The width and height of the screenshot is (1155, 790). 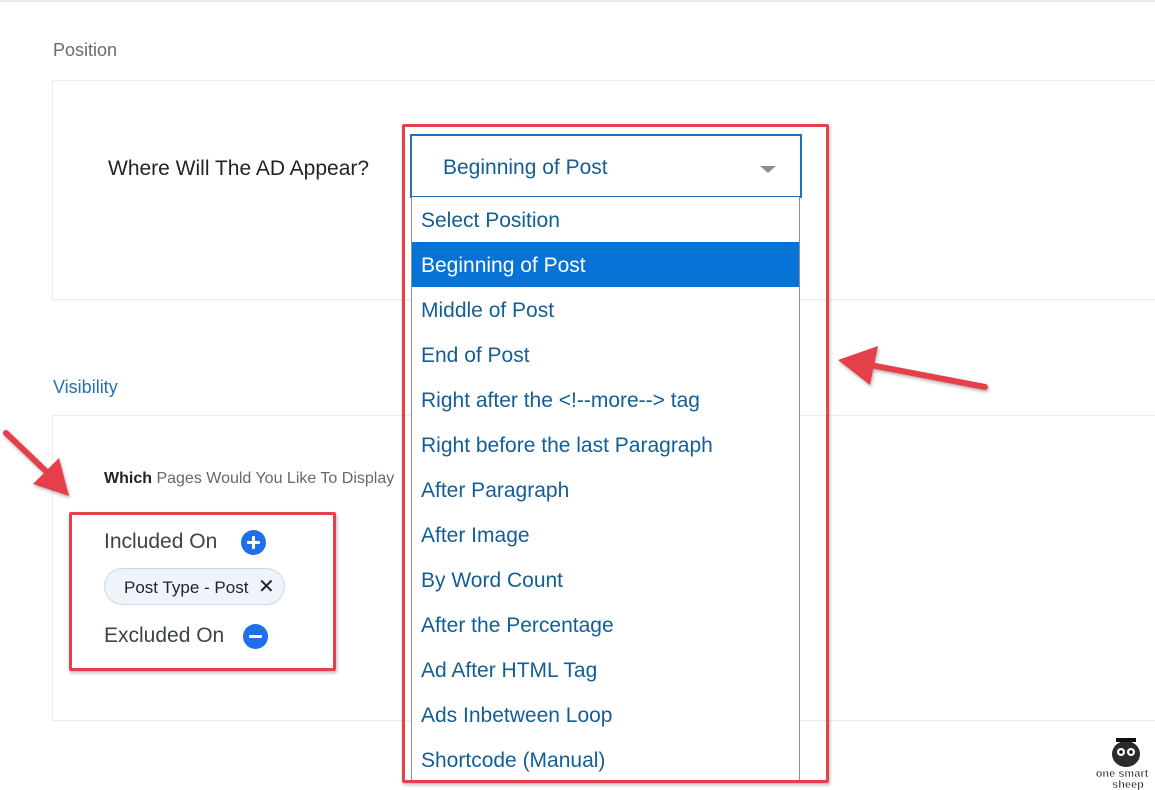 What do you see at coordinates (273, 478) in the screenshot?
I see `which-rest: Pages Would You Like To Display` at bounding box center [273, 478].